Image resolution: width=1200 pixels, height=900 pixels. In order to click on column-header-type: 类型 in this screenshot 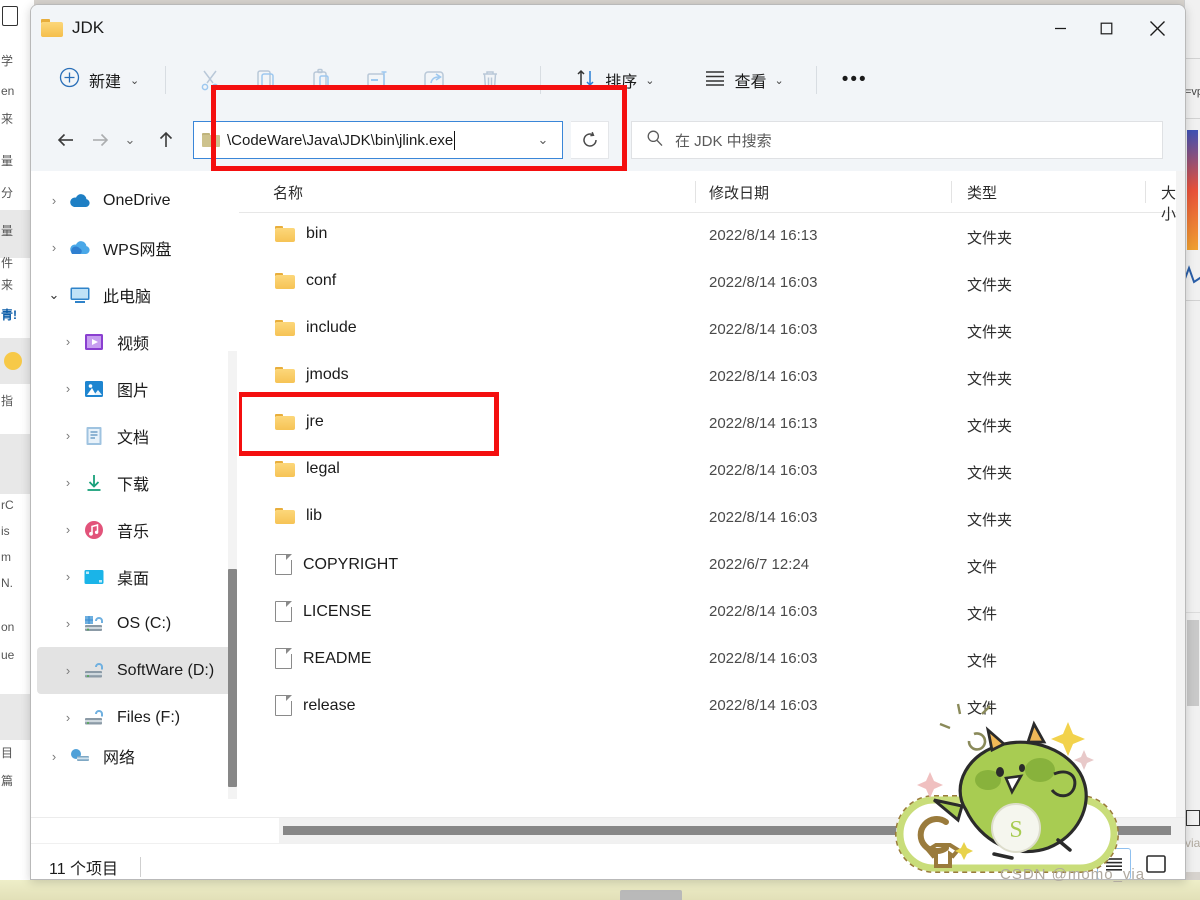, I will do `click(982, 192)`.